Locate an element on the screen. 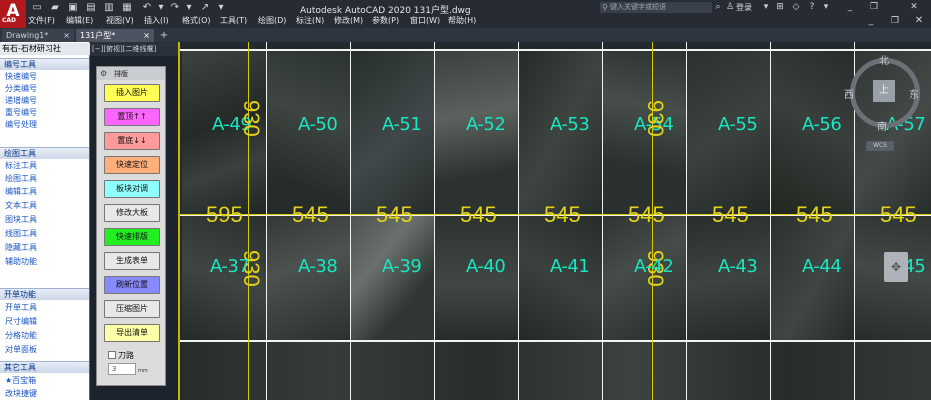 The image size is (931, 400). undo-icon: ↶ is located at coordinates (147, 7).